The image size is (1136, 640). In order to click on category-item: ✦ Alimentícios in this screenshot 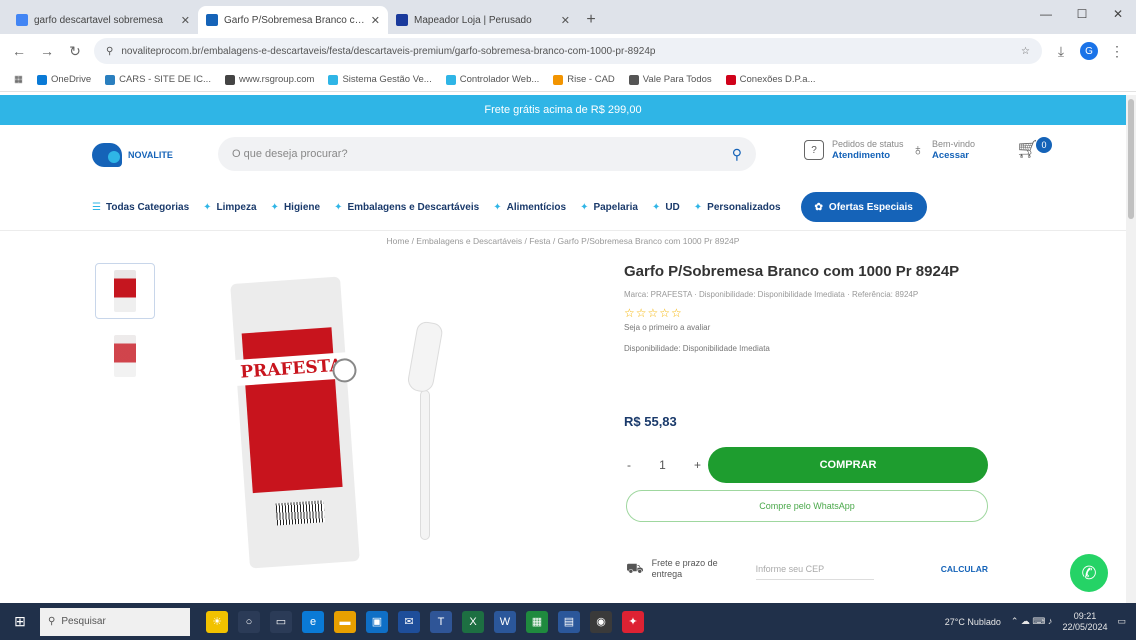, I will do `click(529, 207)`.